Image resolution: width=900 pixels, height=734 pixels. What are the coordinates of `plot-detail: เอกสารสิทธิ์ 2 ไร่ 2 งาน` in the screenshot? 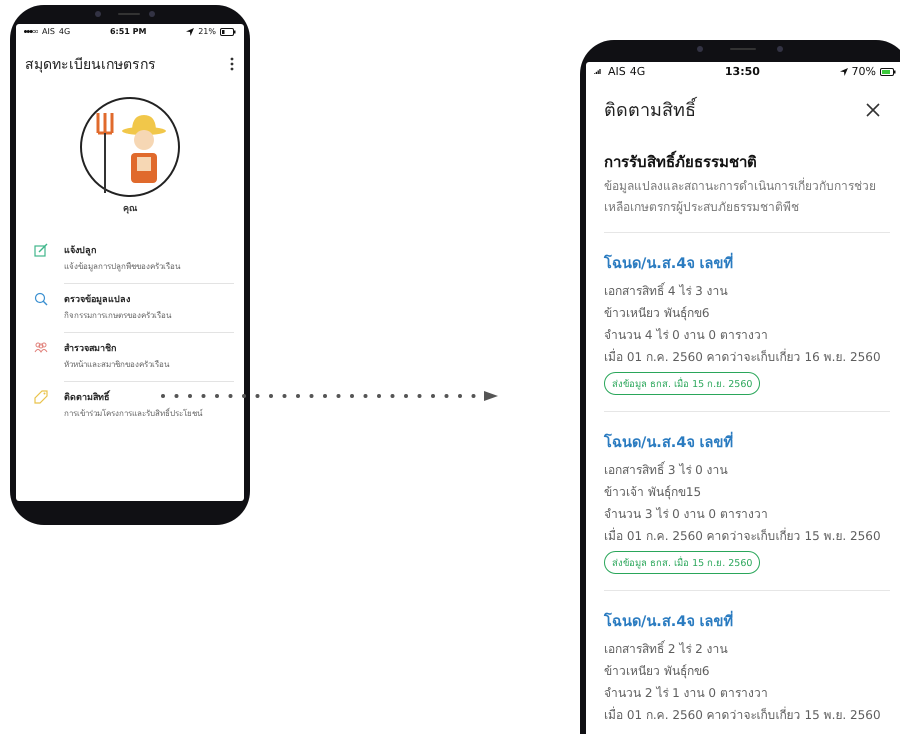 It's located at (666, 648).